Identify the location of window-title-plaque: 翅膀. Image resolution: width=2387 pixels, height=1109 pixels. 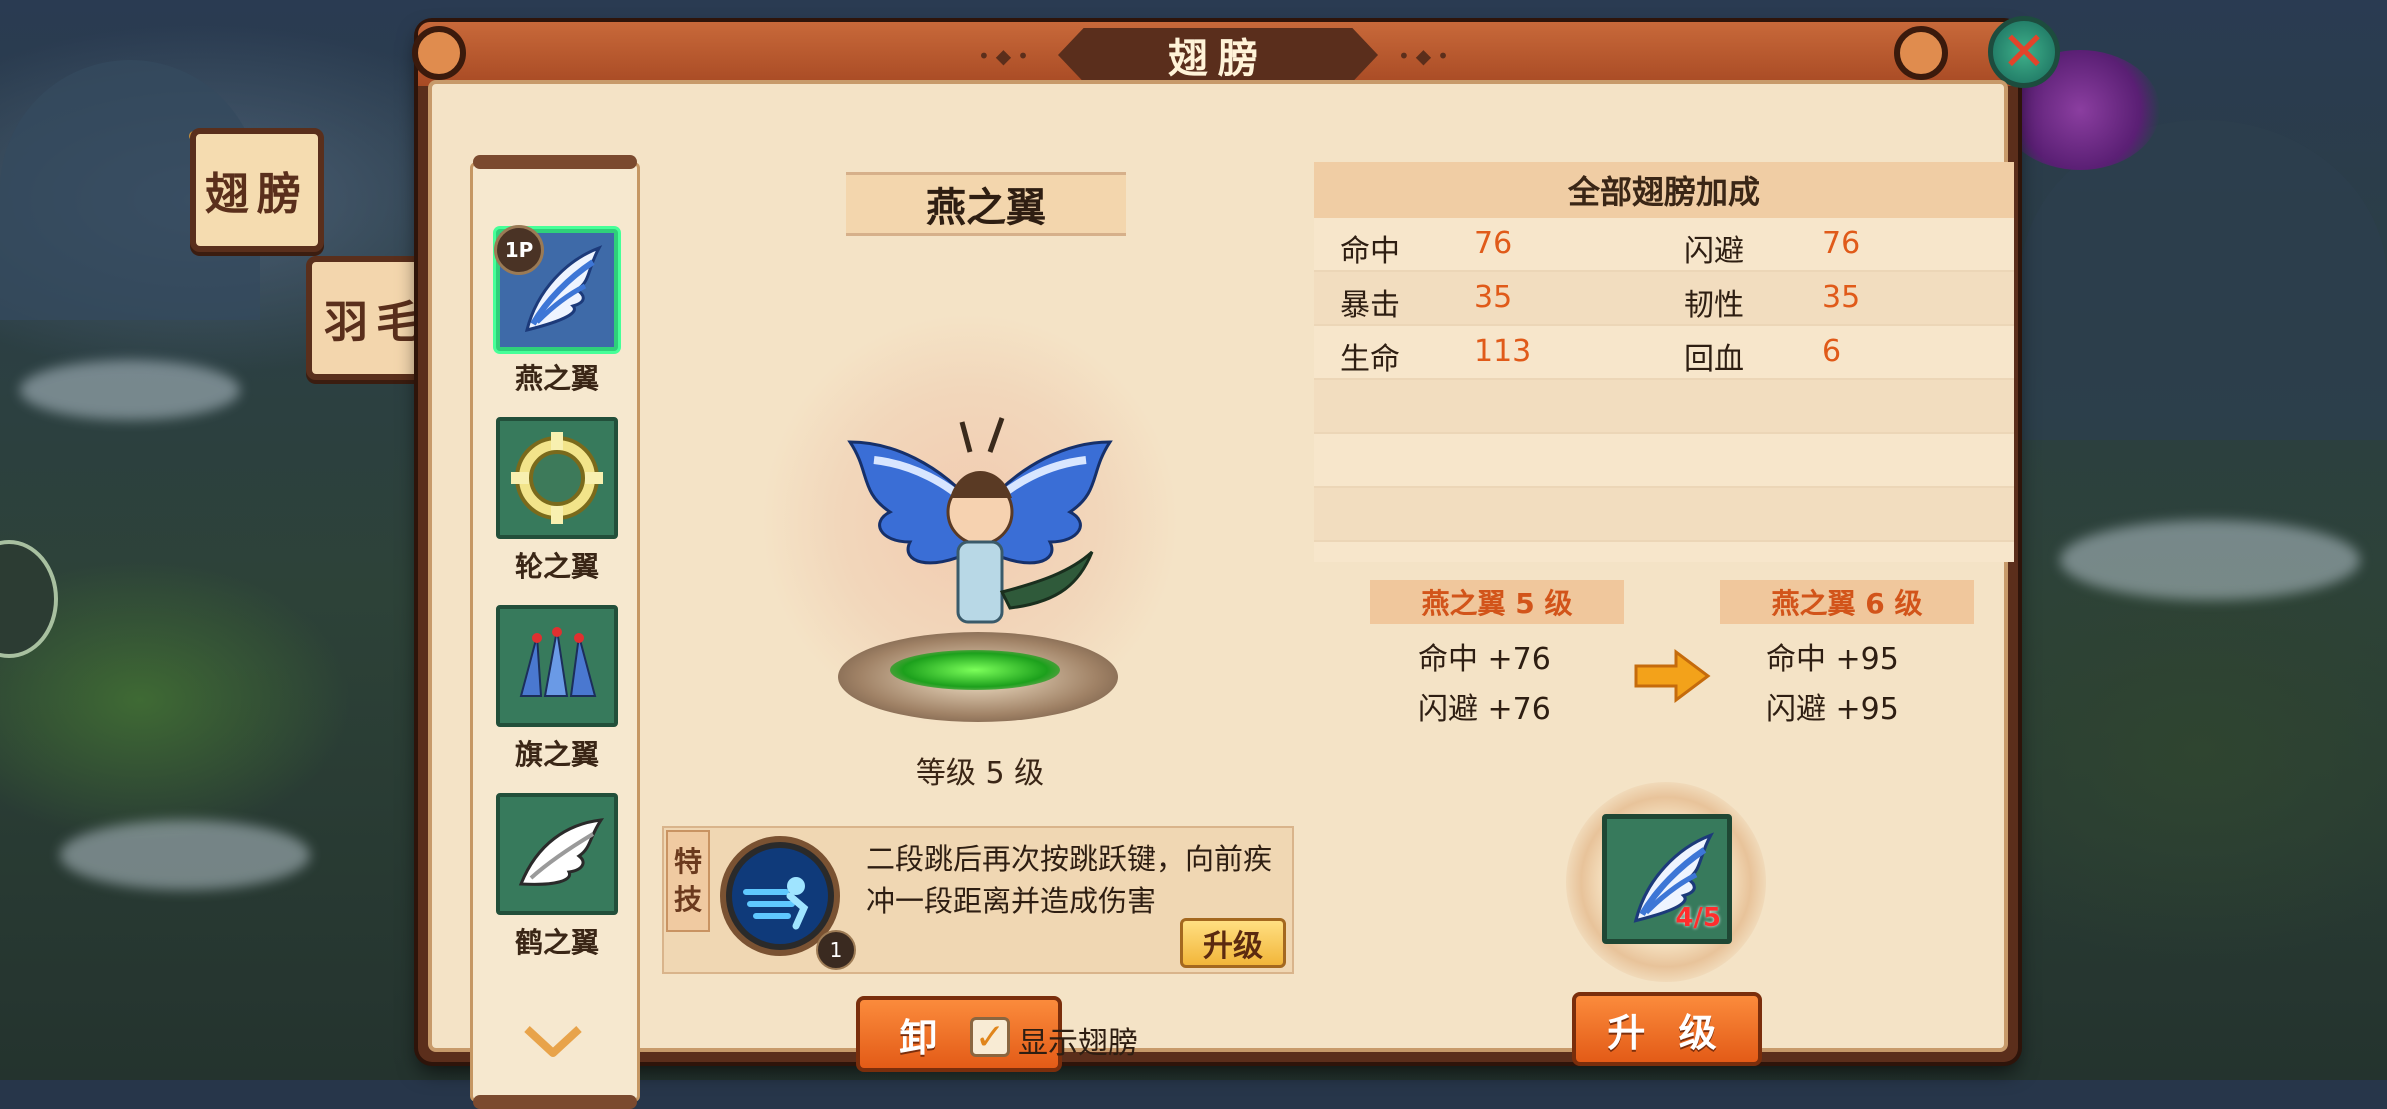
(1218, 55).